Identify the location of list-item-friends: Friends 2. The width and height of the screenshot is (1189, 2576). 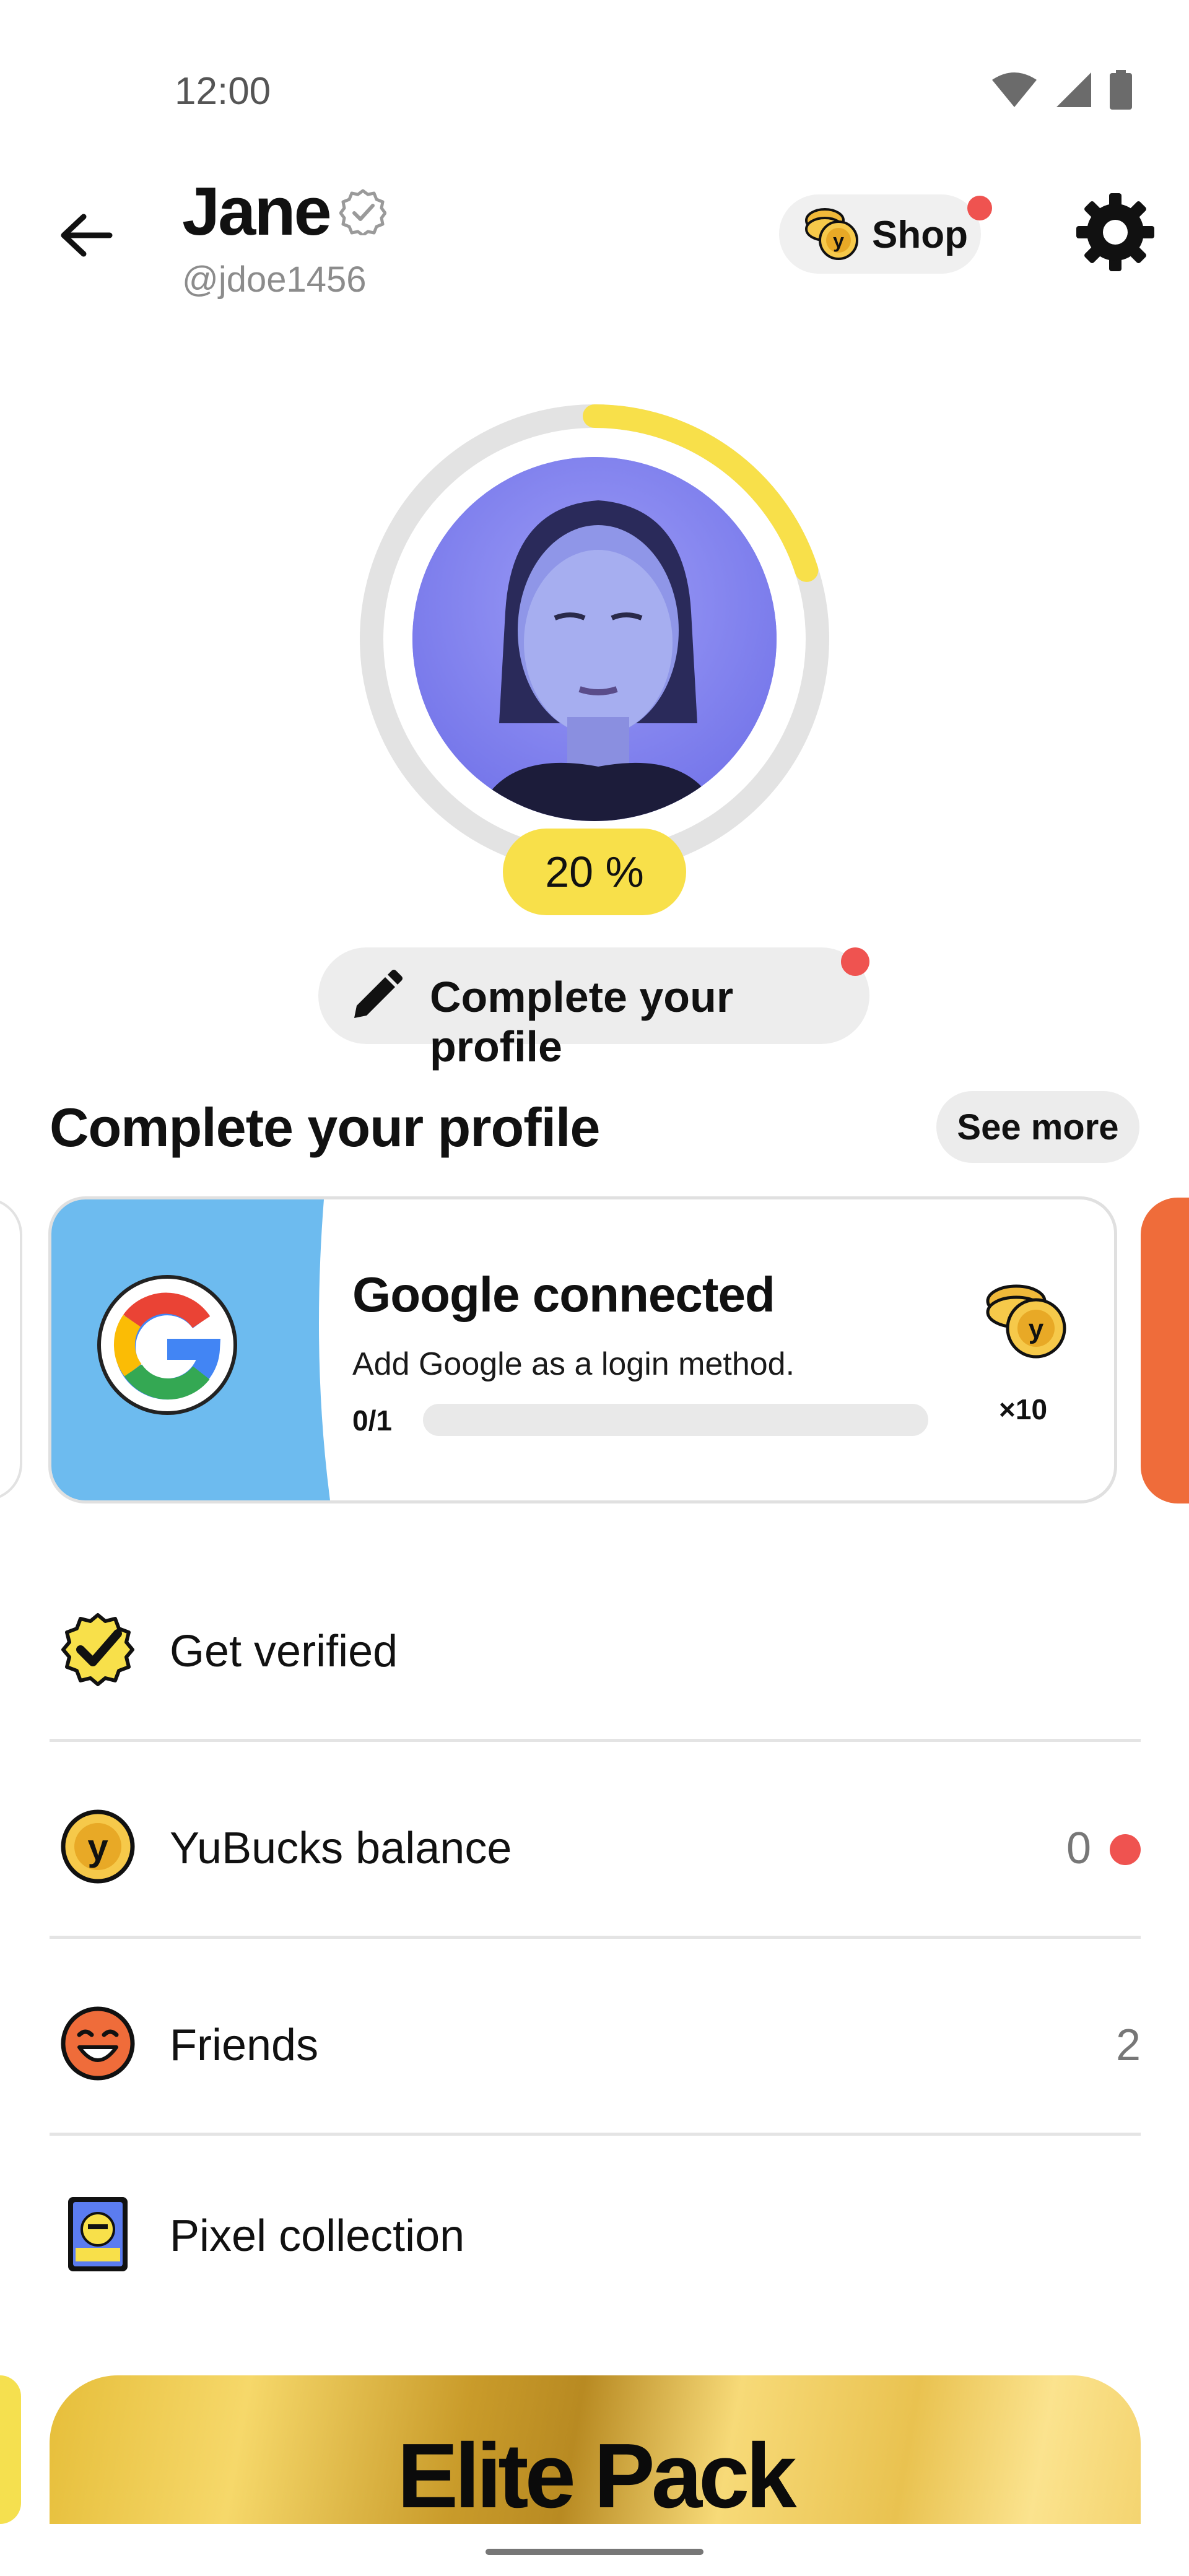
(595, 2037).